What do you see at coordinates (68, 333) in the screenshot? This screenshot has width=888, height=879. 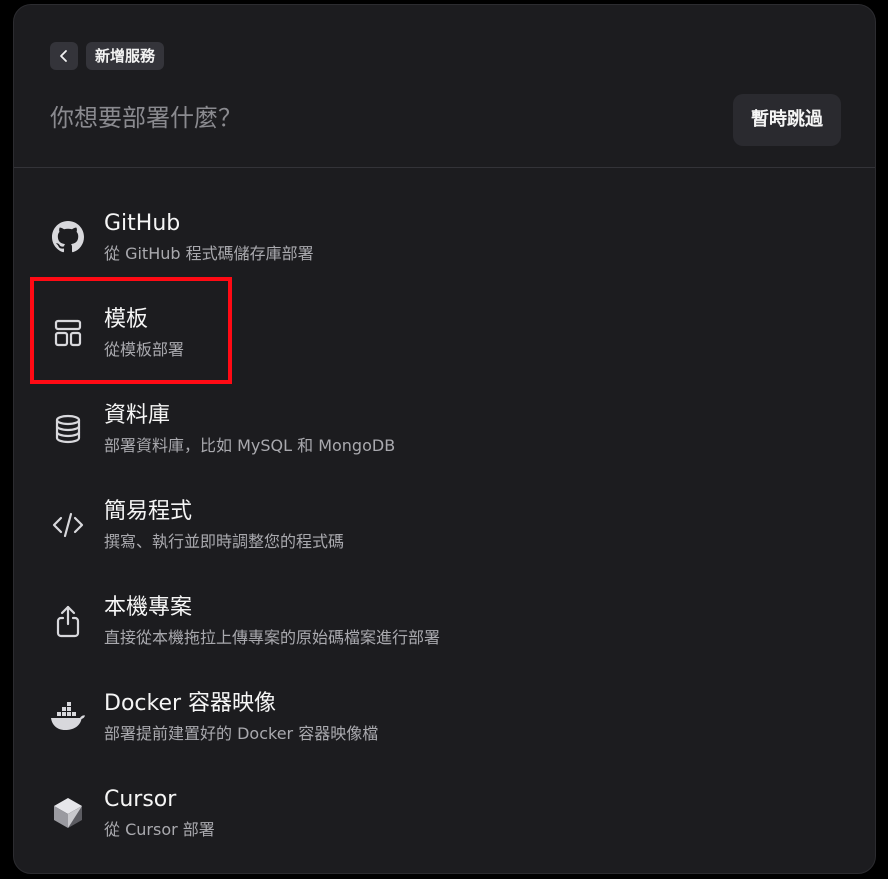 I see `template-layout-icon` at bounding box center [68, 333].